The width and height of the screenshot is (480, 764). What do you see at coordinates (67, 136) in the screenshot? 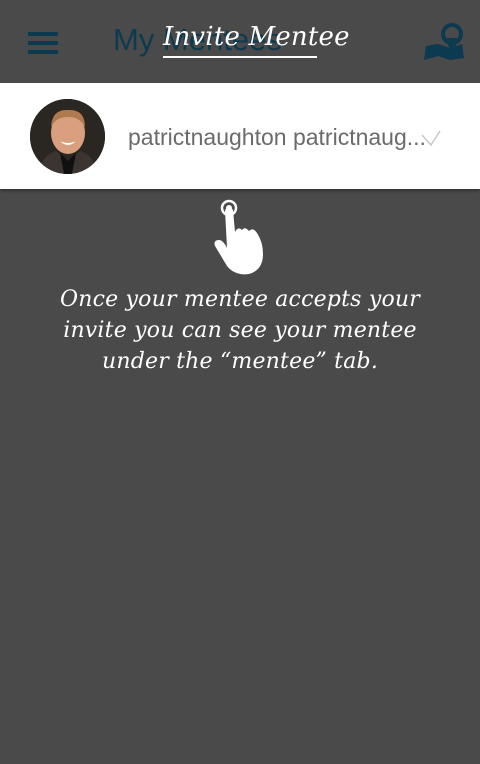
I see `avatar` at bounding box center [67, 136].